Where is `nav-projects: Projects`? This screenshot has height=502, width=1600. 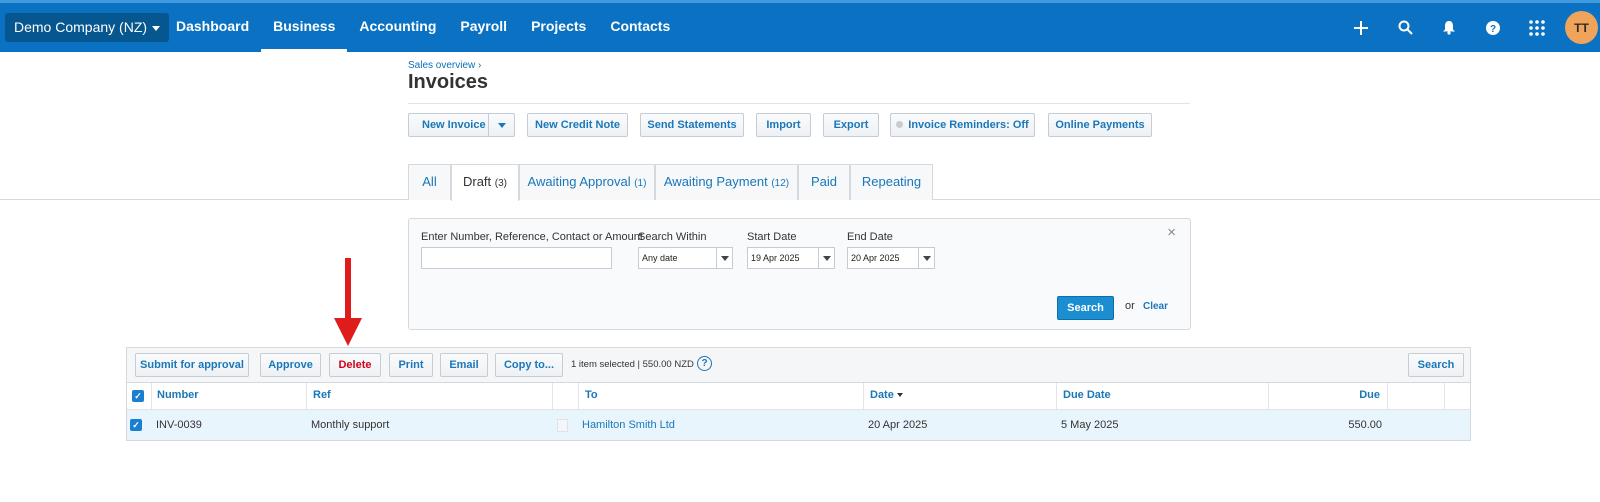 nav-projects: Projects is located at coordinates (558, 27).